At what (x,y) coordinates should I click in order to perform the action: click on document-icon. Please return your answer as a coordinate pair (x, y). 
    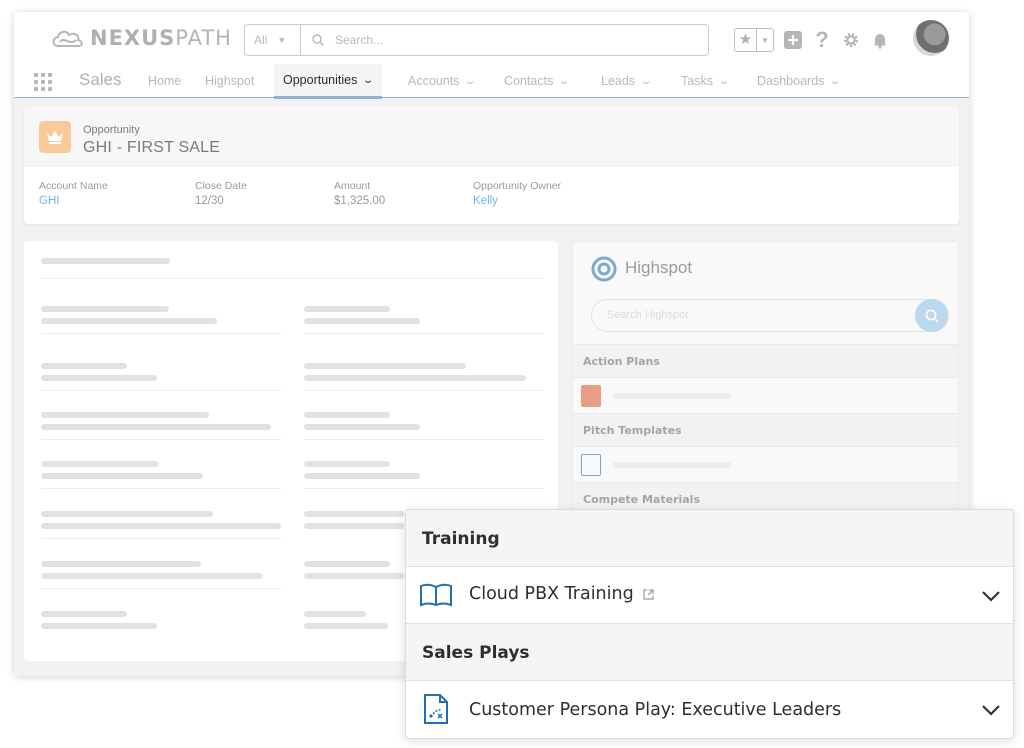
    Looking at the image, I should click on (591, 465).